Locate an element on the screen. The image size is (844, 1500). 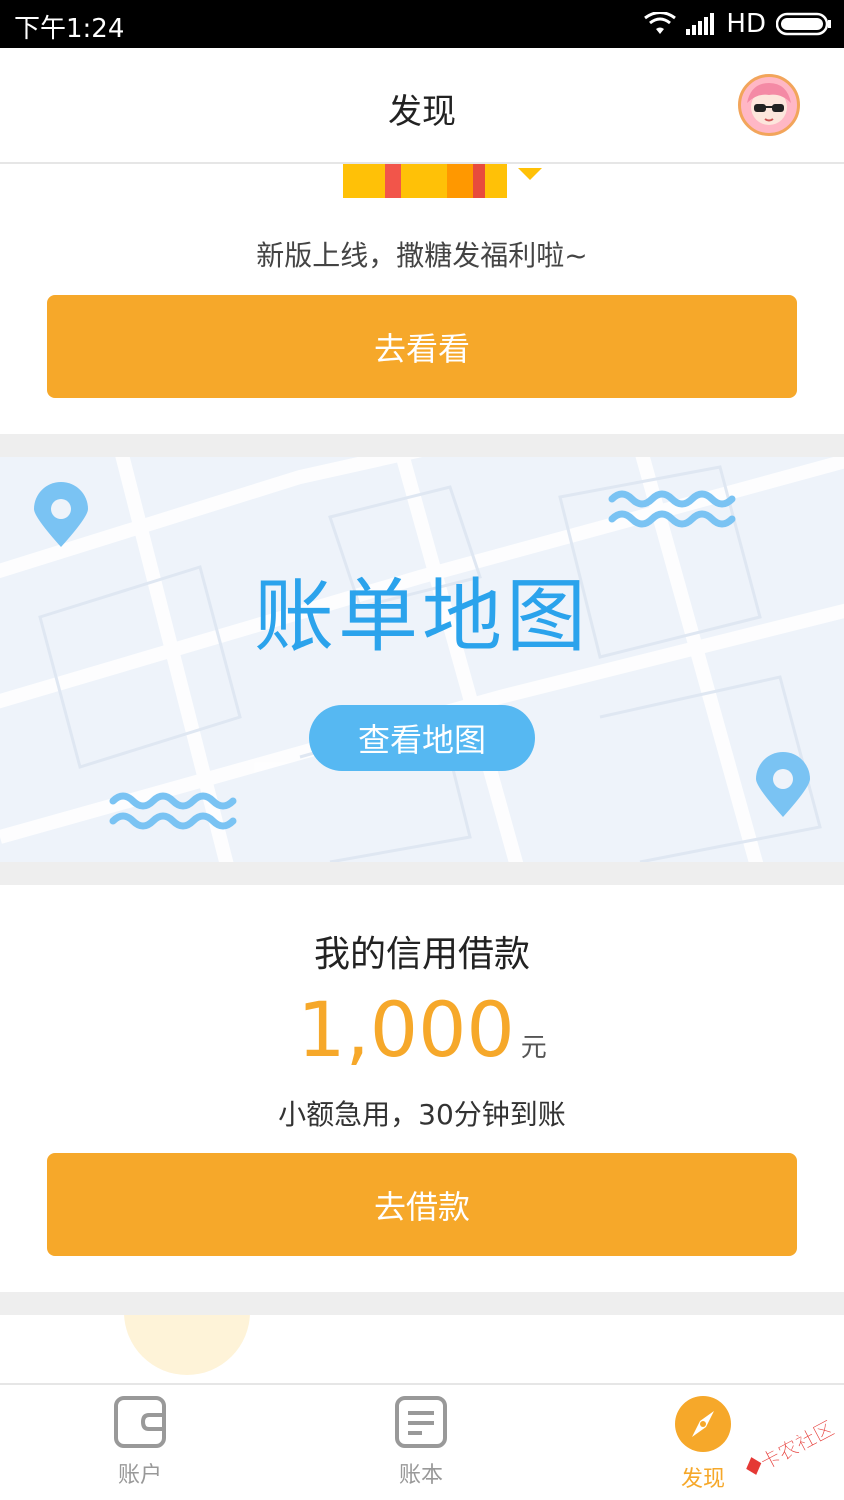
signal-icon is located at coordinates (700, 24).